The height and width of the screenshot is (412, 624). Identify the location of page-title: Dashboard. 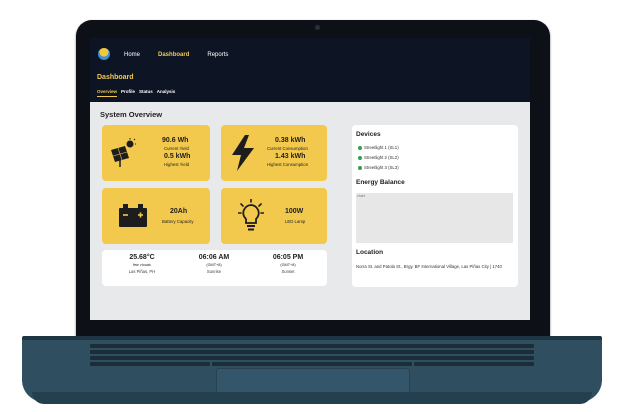
(115, 77).